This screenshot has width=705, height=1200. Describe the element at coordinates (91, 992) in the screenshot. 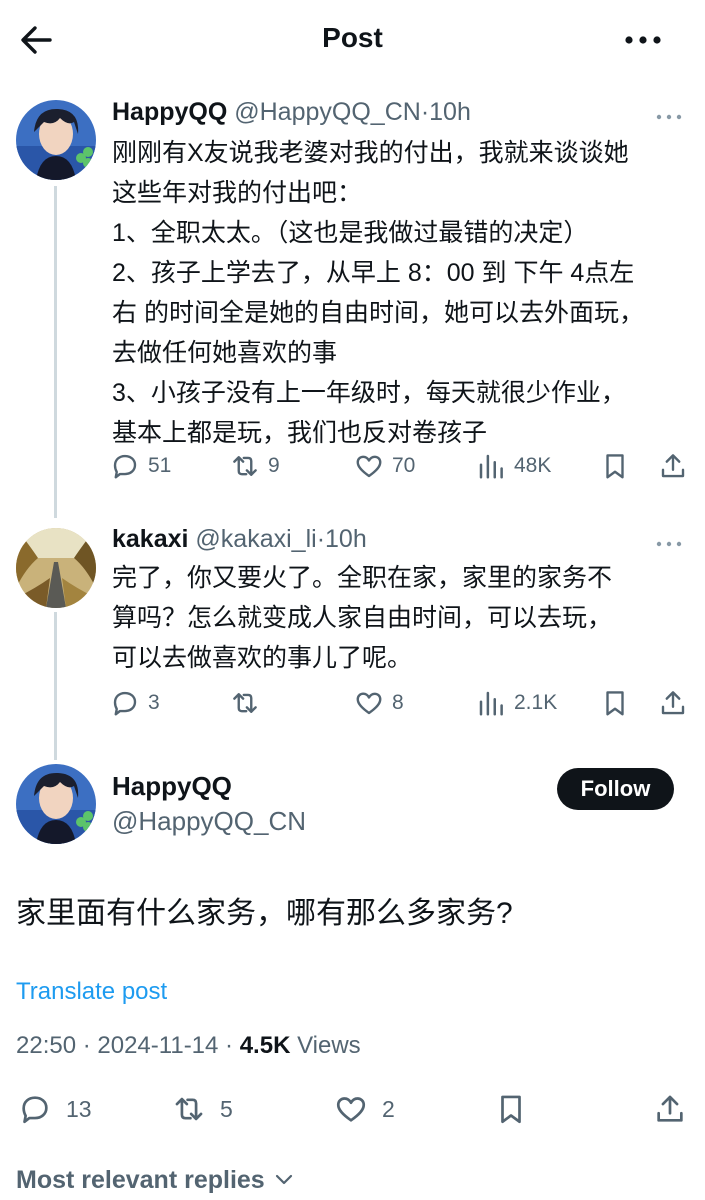

I see `translate-post-link: Translate post` at that location.